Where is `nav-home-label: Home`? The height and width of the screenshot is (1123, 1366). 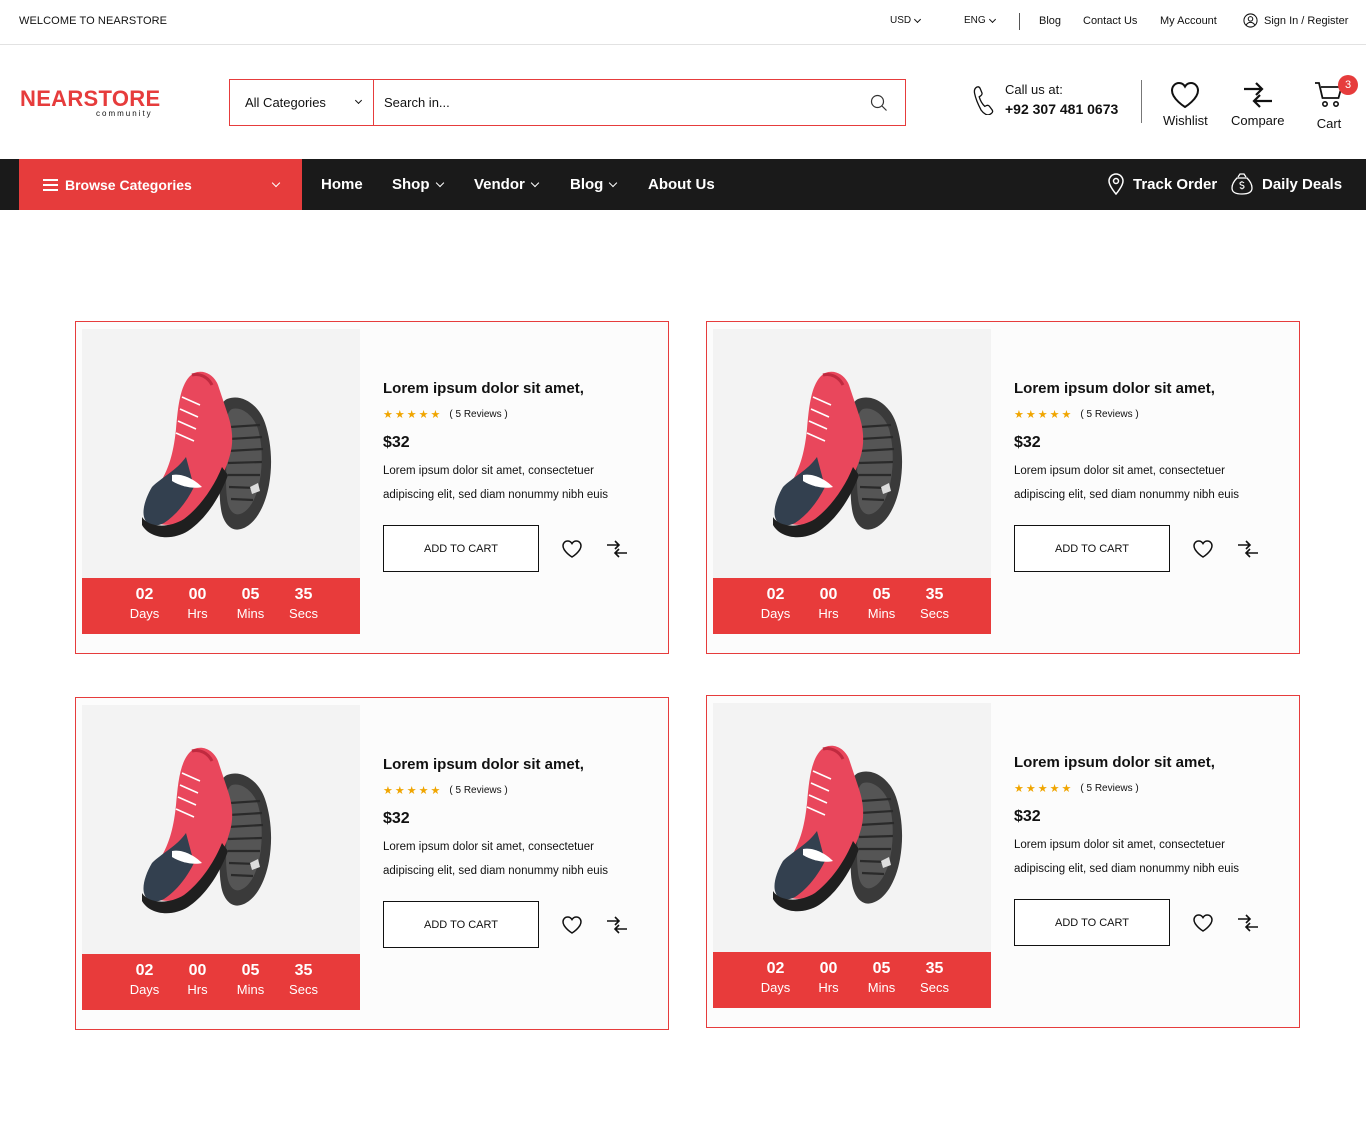 nav-home-label: Home is located at coordinates (342, 184).